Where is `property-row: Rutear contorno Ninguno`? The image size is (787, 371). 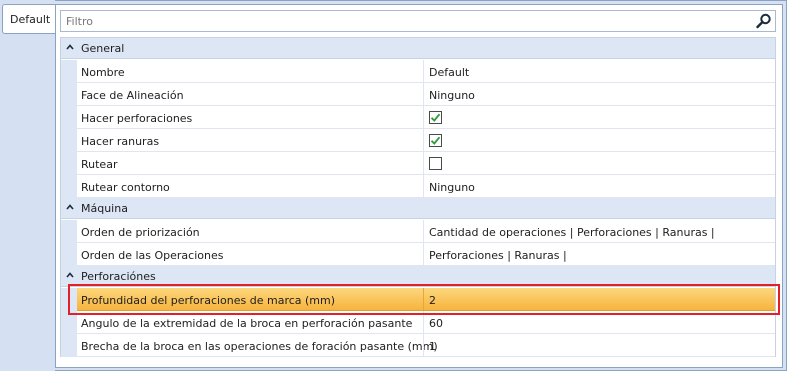
property-row: Rutear contorno Ninguno is located at coordinates (426, 186).